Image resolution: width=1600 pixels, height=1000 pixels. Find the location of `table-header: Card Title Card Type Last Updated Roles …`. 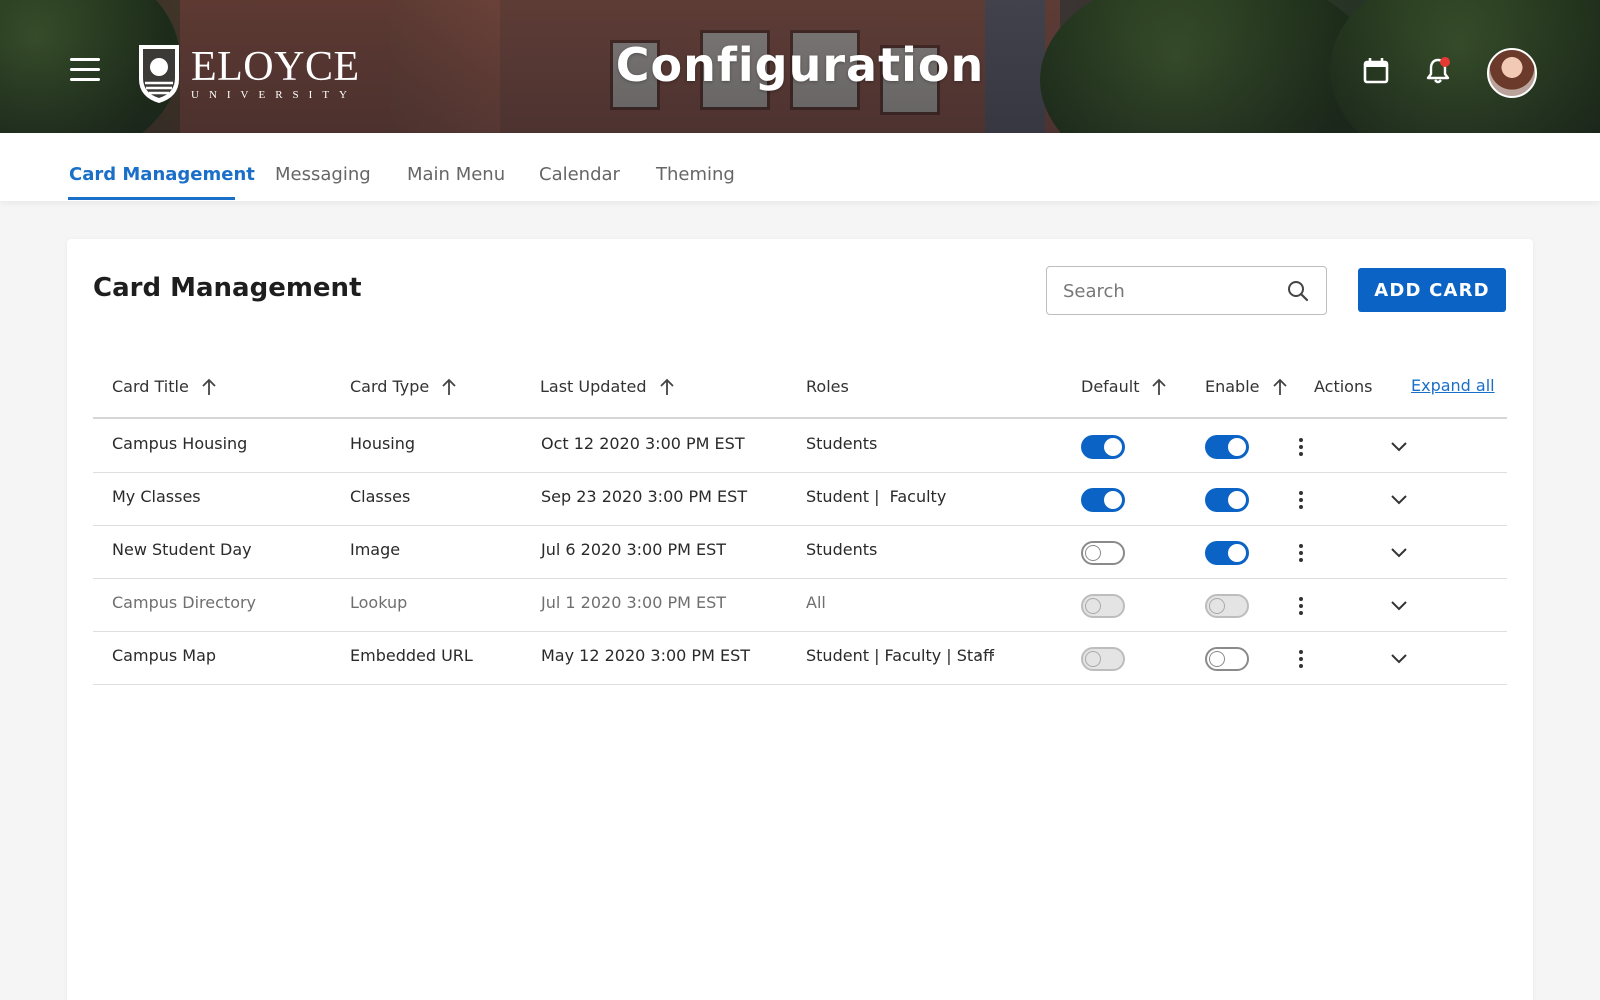

table-header: Card Title Card Type Last Updated Roles … is located at coordinates (800, 388).